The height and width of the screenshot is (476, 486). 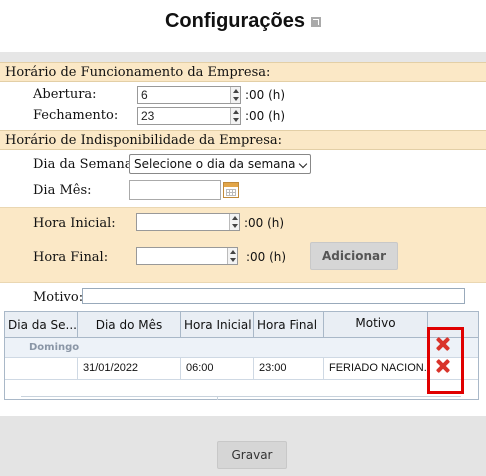 I want to click on section-business-hours: Horário de Funcionamento da Empresa:, so click(x=243, y=72).